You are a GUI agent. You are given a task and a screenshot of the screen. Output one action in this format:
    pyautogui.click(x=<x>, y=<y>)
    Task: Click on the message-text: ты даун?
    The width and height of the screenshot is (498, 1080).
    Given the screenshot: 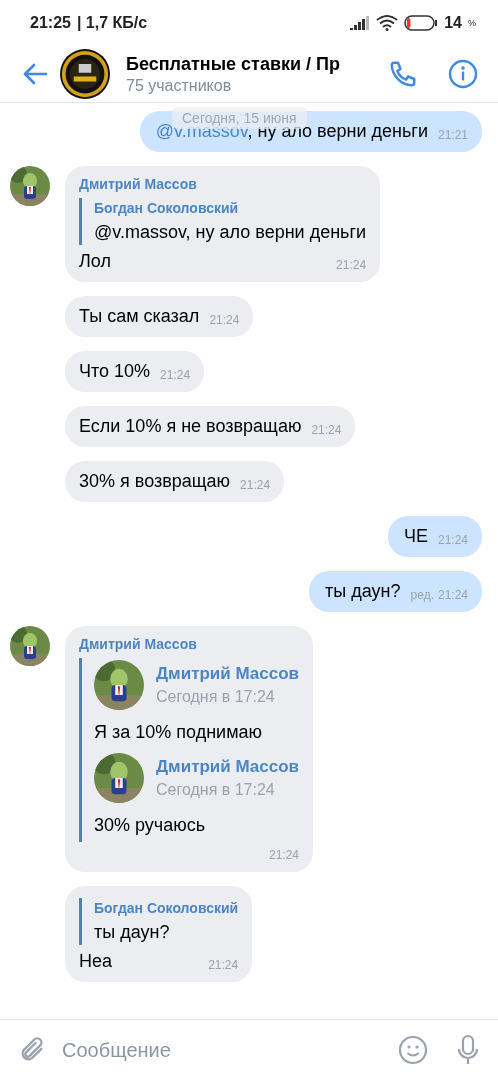 What is the action you would take?
    pyautogui.click(x=363, y=591)
    